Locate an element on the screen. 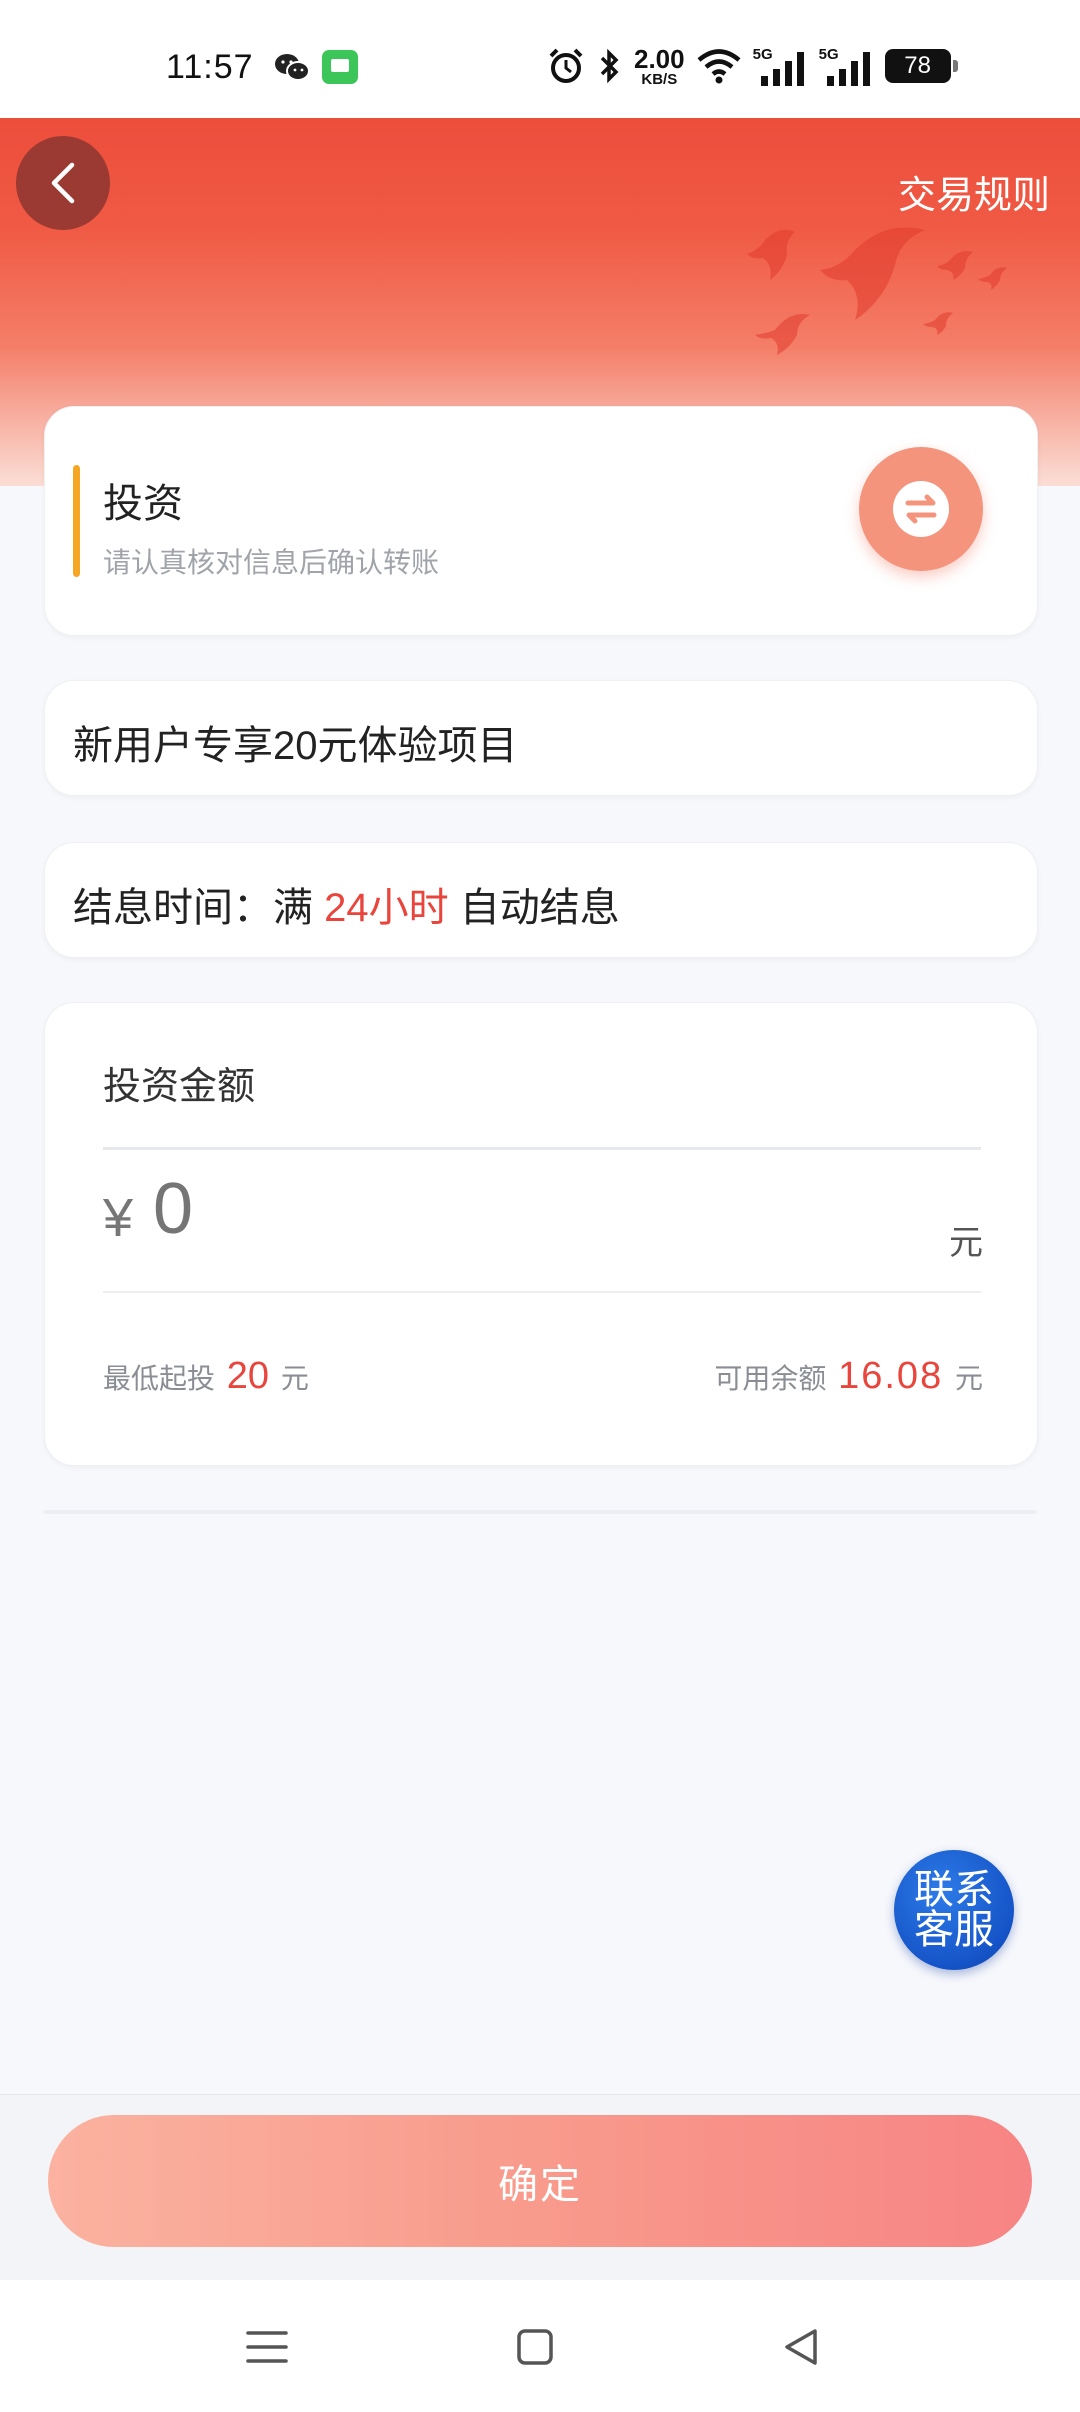 The height and width of the screenshot is (2412, 1080). bluetooth-icon is located at coordinates (609, 66).